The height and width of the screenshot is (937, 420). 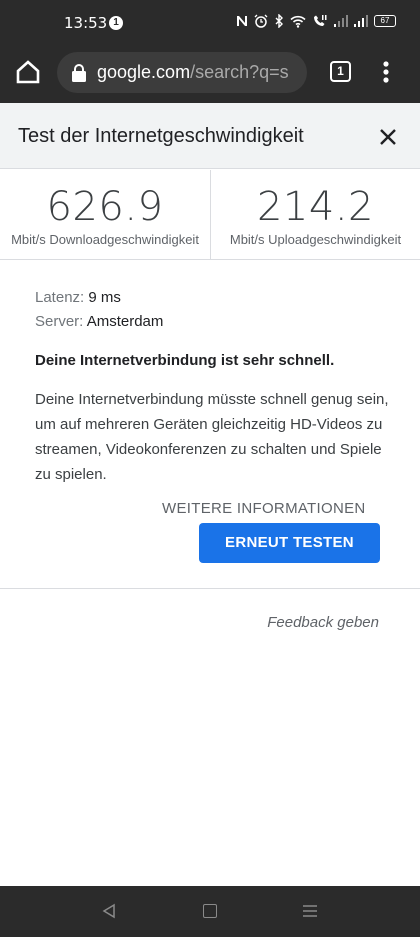 I want to click on address-bar: google.com/search?q=s, so click(x=182, y=72).